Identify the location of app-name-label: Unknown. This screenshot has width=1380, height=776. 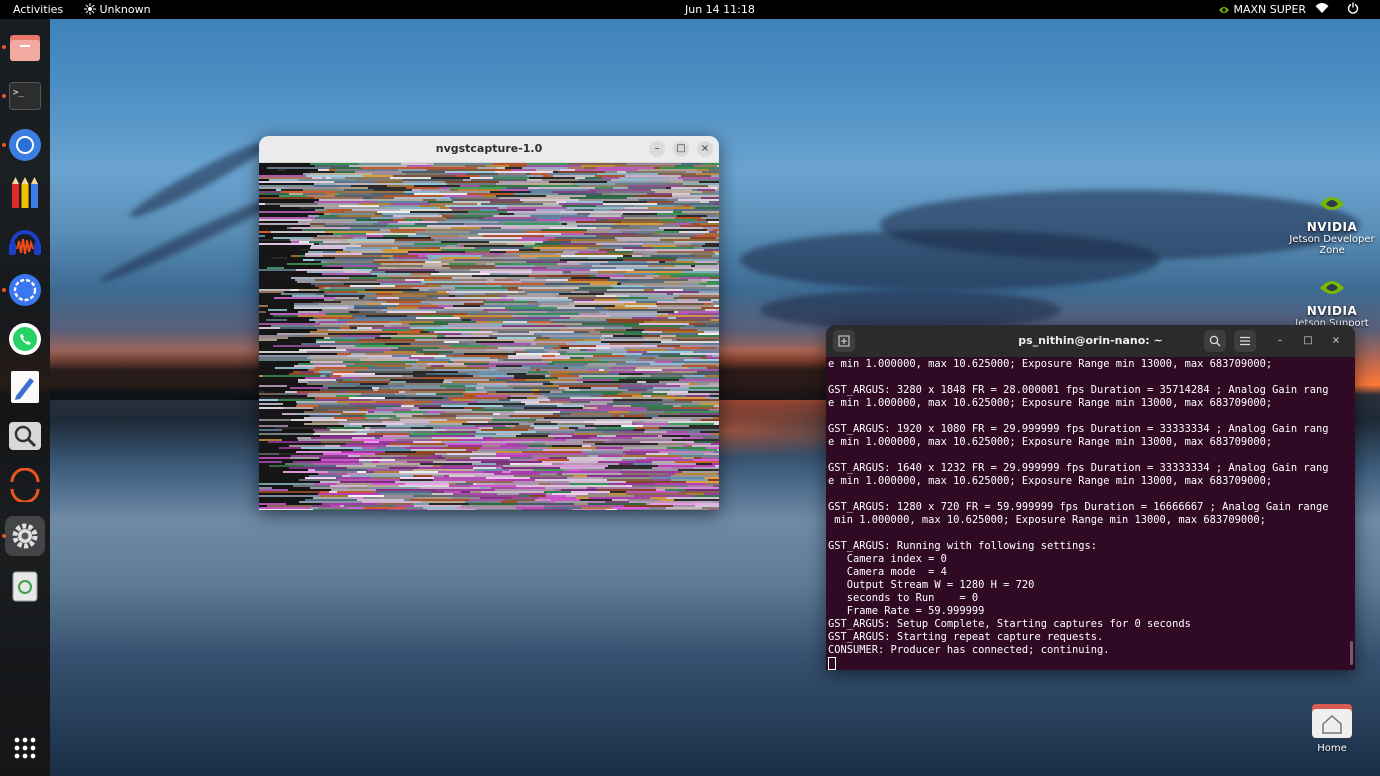
(125, 9).